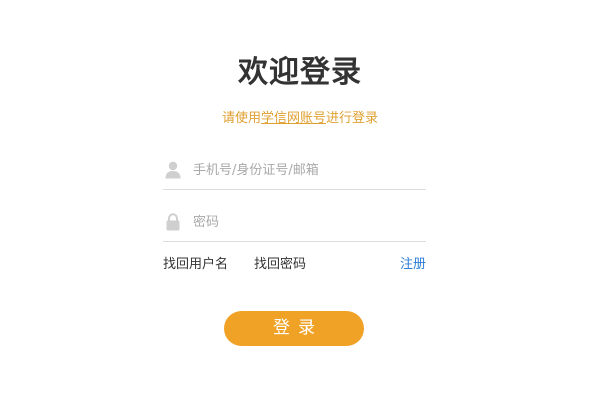 The image size is (600, 400). I want to click on lock-icon, so click(173, 222).